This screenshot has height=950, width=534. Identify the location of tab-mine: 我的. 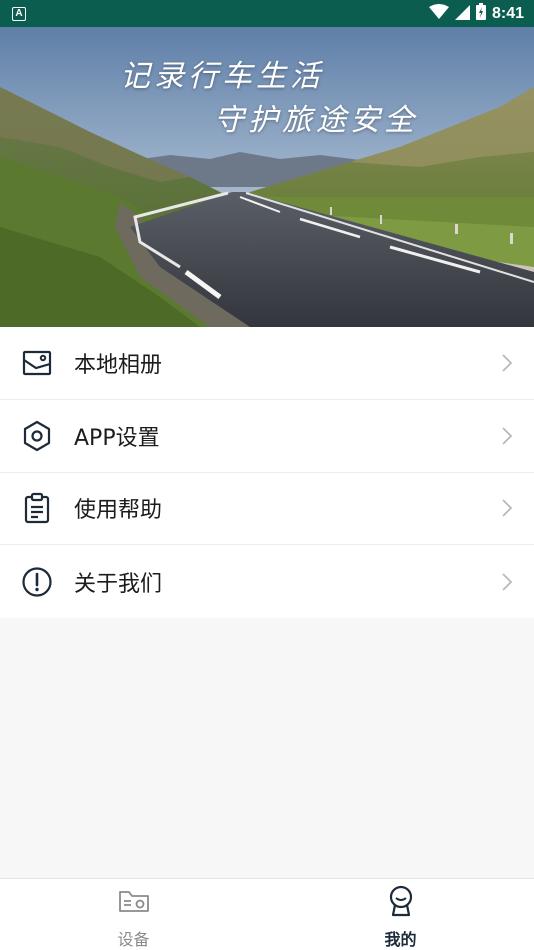
(400, 914).